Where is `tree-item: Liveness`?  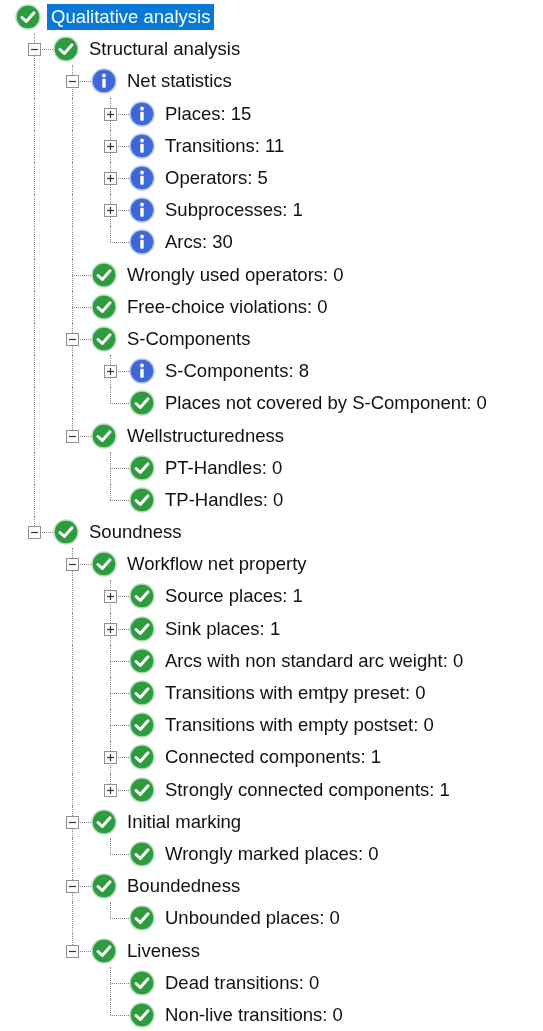
tree-item: Liveness is located at coordinates (163, 950).